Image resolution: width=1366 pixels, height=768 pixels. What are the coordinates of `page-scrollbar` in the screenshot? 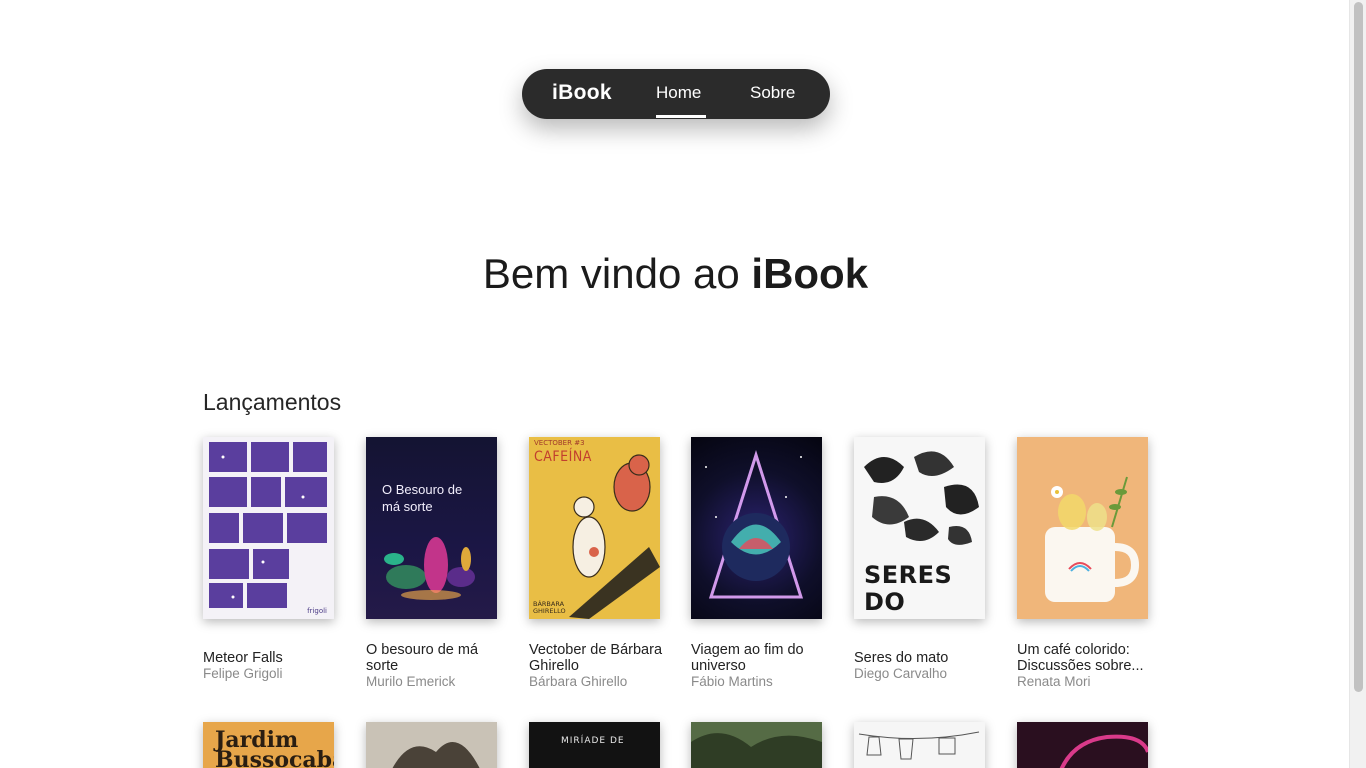 It's located at (1357, 384).